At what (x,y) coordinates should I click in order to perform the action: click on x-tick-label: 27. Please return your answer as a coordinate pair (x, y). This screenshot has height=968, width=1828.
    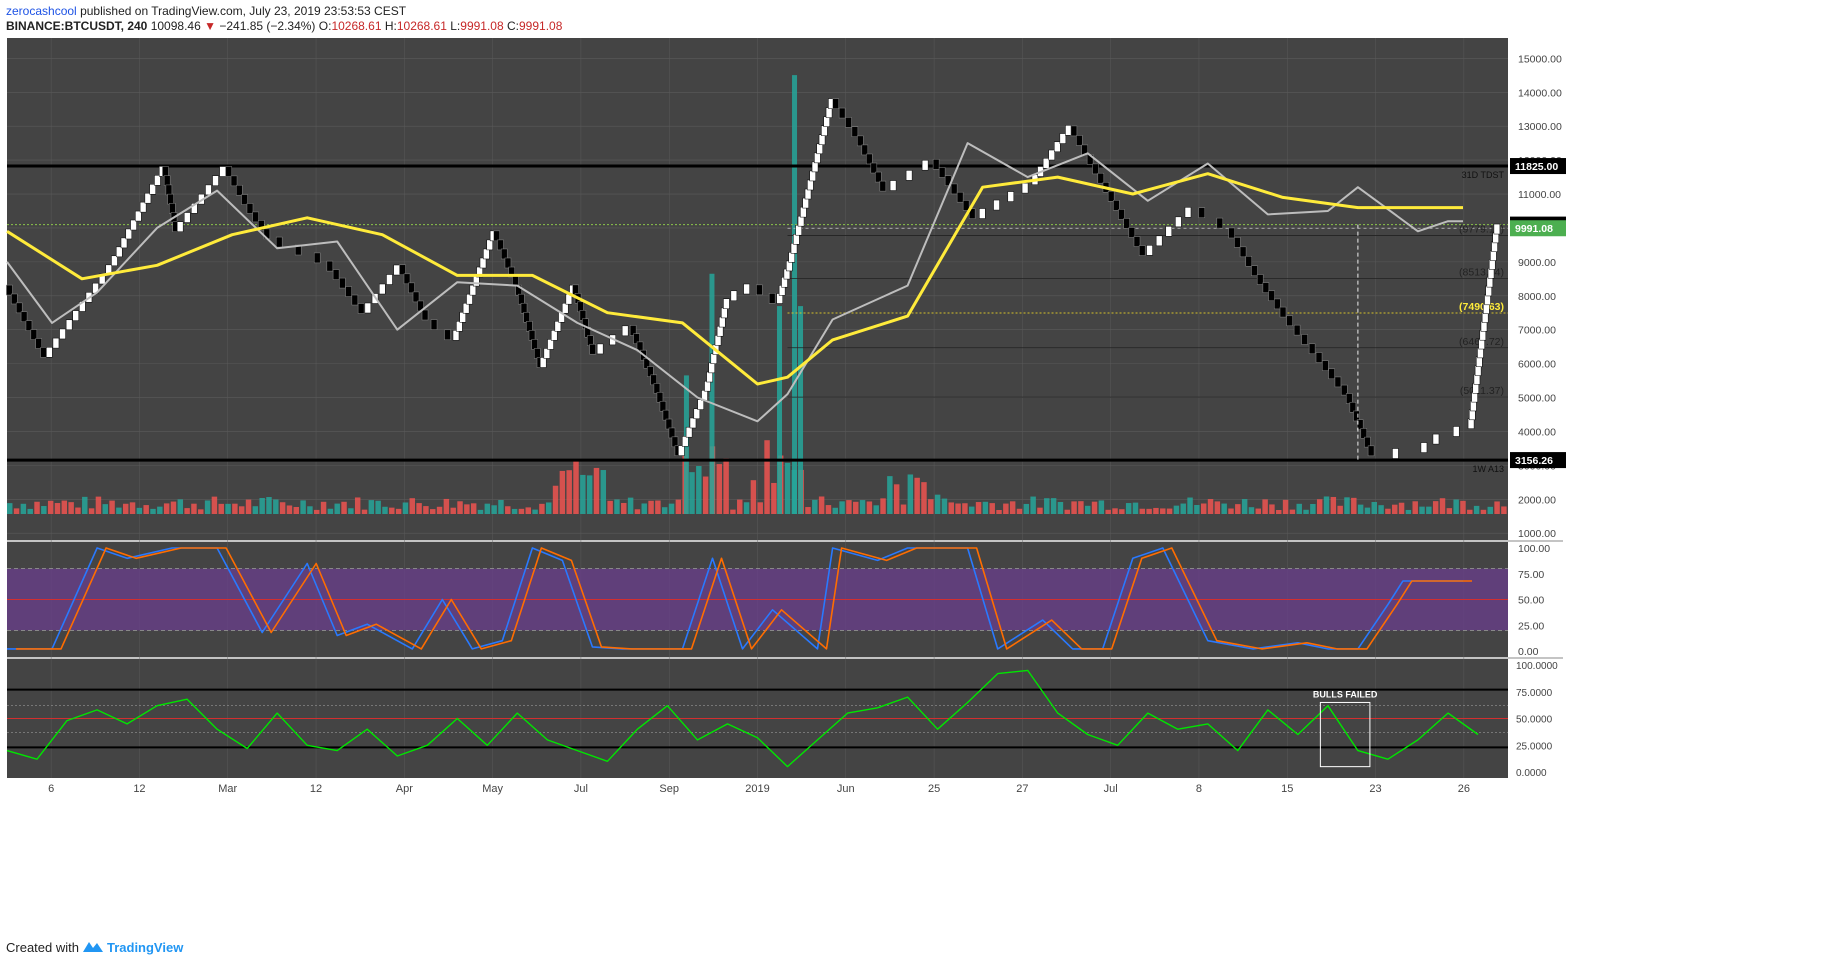
    Looking at the image, I should click on (1022, 789).